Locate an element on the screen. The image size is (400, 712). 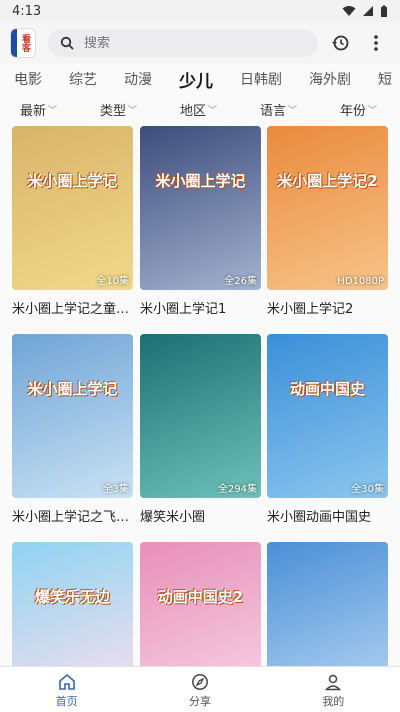
nav-share: 分享 is located at coordinates (199, 689).